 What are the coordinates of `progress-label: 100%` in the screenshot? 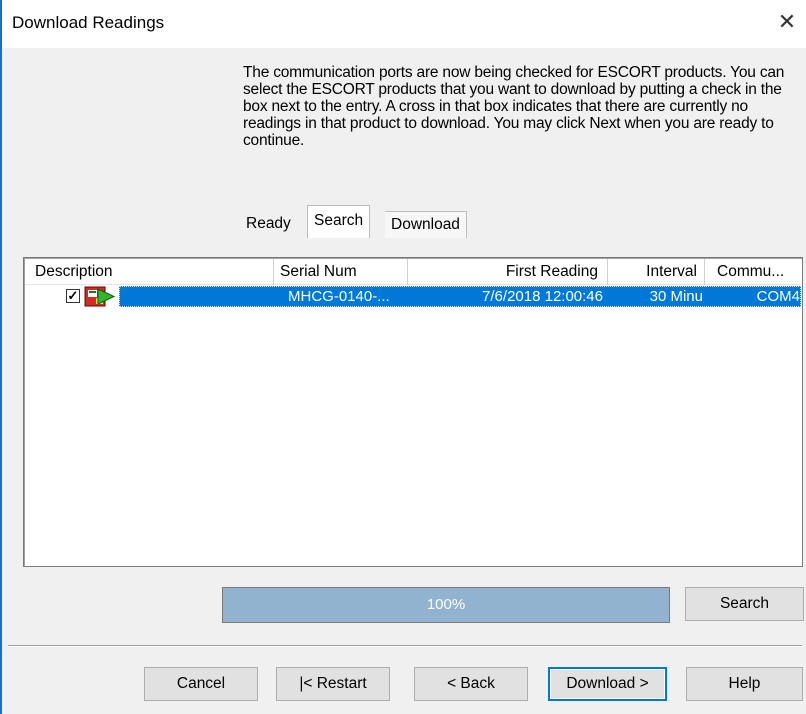 It's located at (446, 604).